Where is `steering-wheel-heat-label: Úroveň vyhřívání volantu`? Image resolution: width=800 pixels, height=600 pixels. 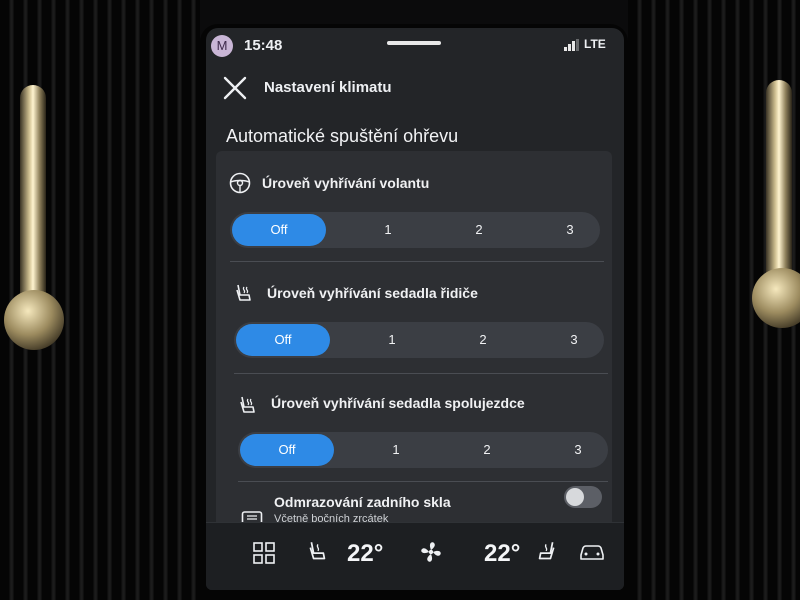
steering-wheel-heat-label: Úroveň vyhřívání volantu is located at coordinates (346, 183).